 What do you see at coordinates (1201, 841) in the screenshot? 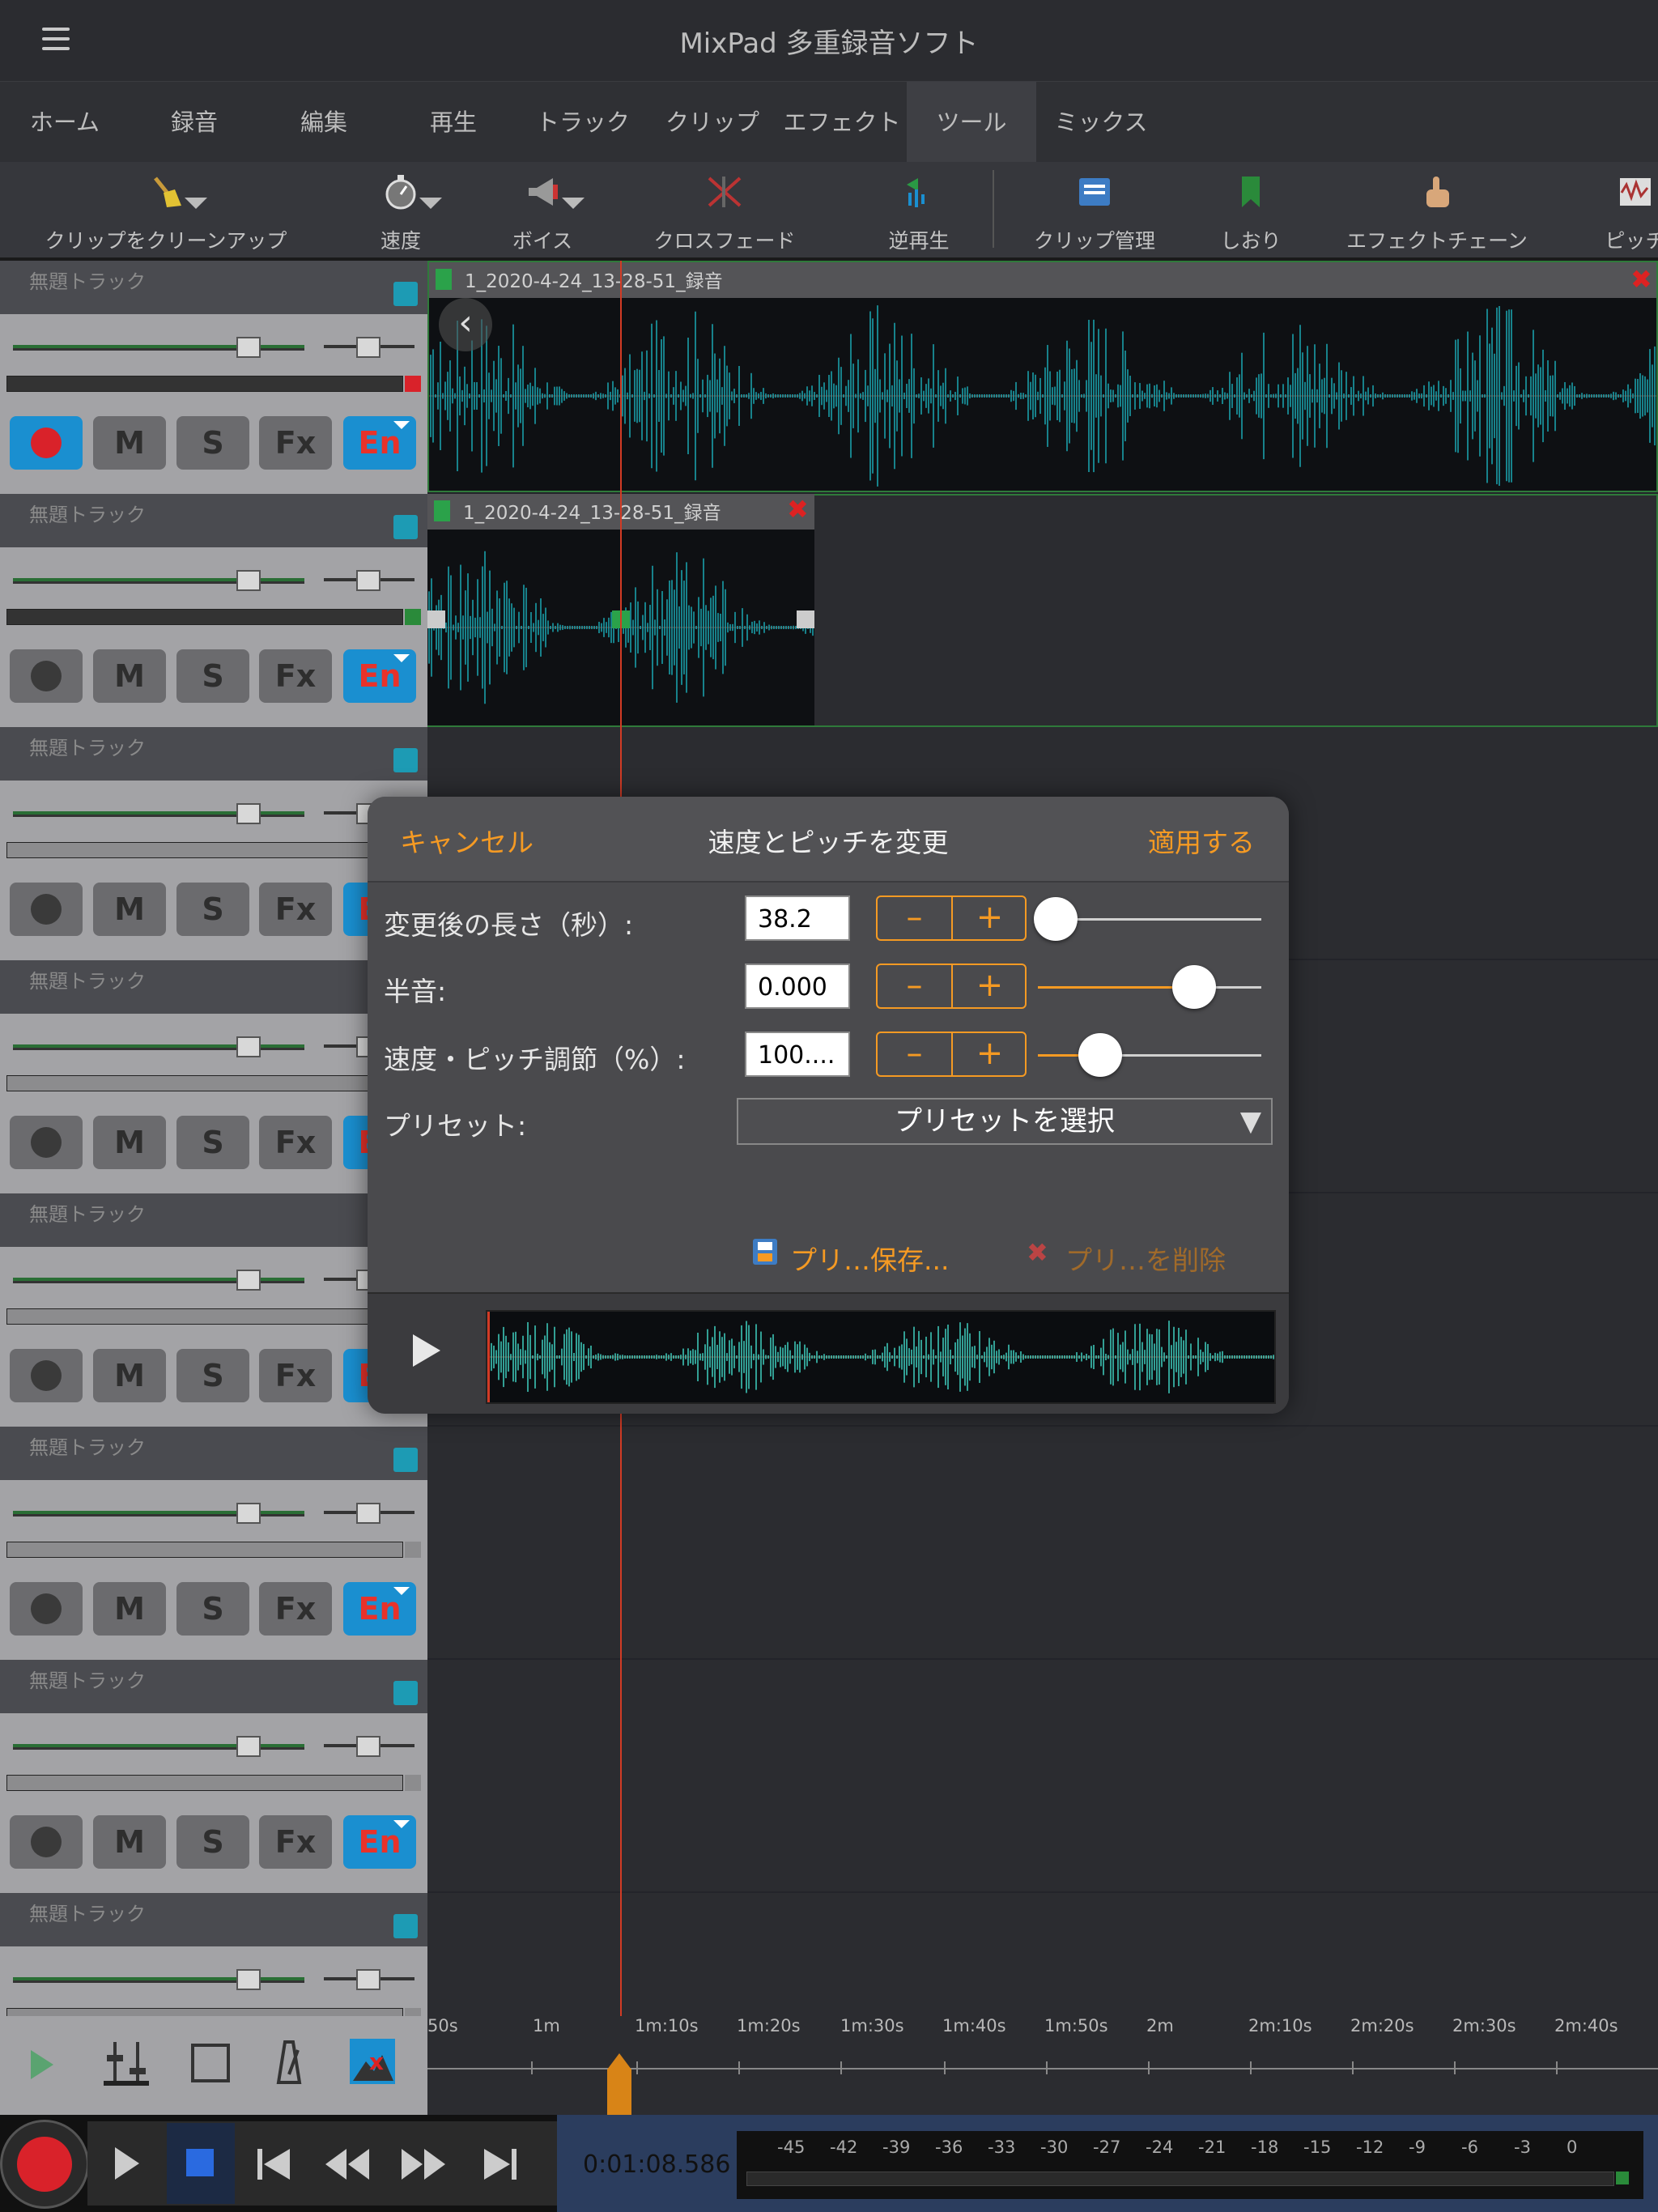
I see `apply-button: 適用する` at bounding box center [1201, 841].